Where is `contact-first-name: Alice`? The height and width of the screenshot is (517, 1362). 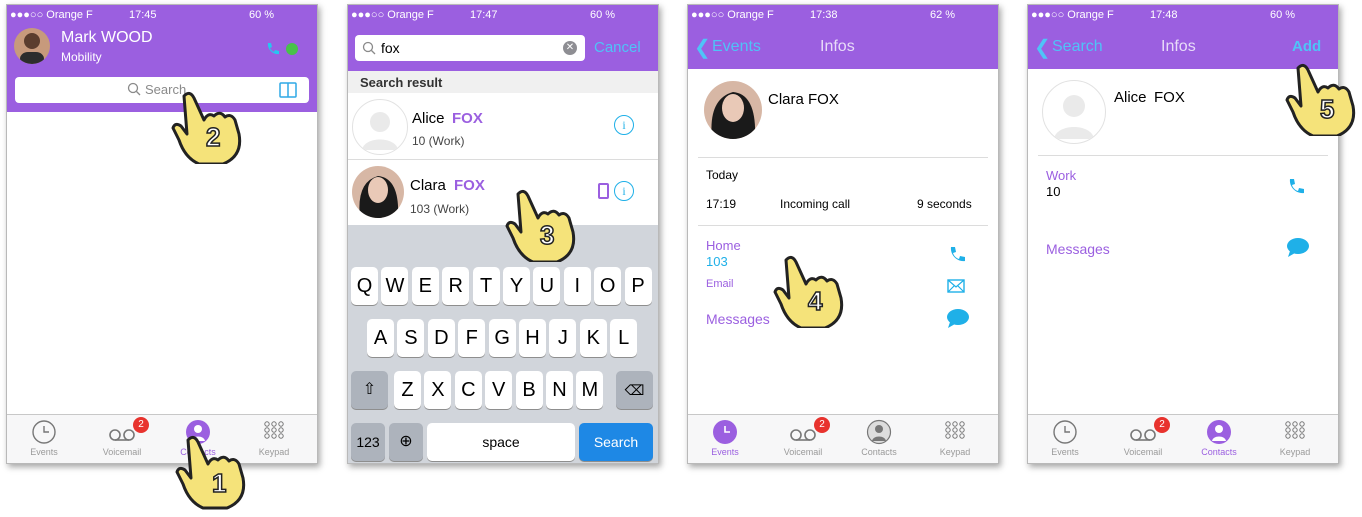
contact-first-name: Alice is located at coordinates (428, 118).